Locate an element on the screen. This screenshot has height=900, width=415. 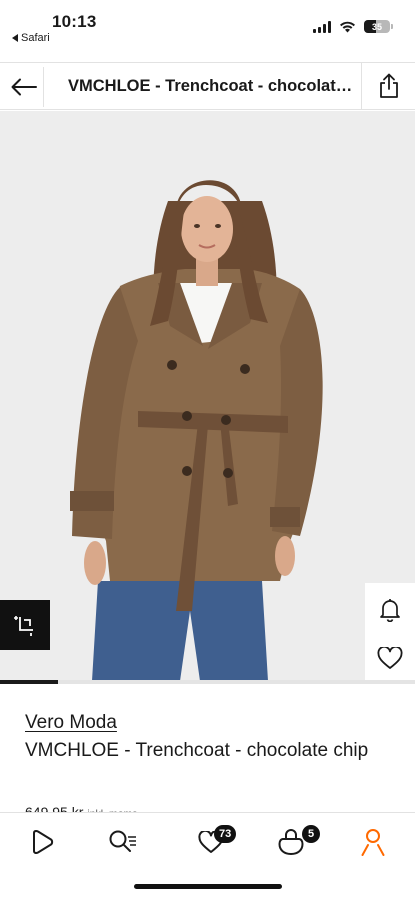
status-time: 10:13 is located at coordinates (74, 21).